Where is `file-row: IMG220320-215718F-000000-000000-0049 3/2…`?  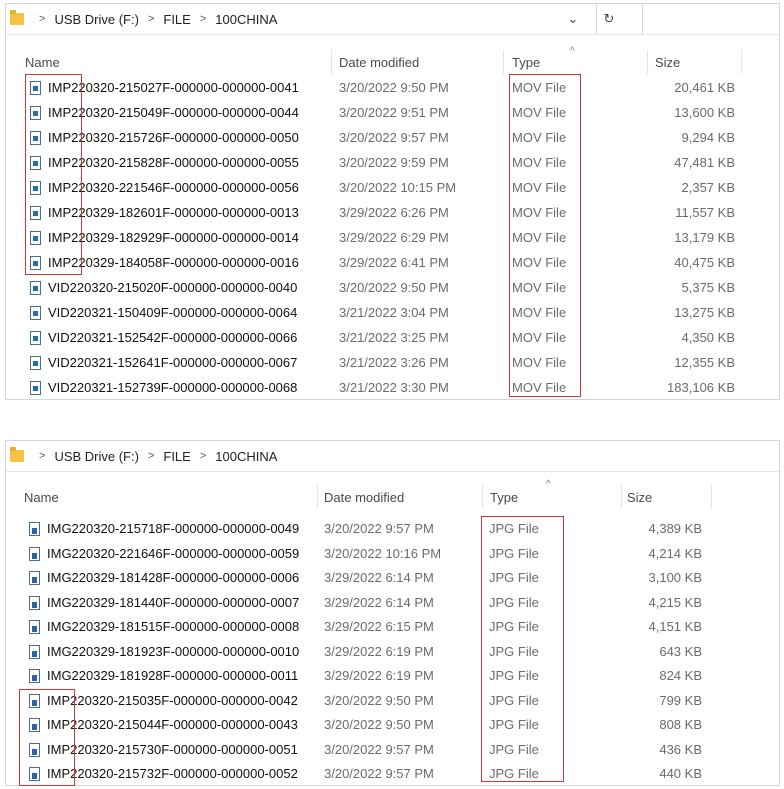
file-row: IMG220320-215718F-000000-000000-0049 3/2… is located at coordinates (392, 529).